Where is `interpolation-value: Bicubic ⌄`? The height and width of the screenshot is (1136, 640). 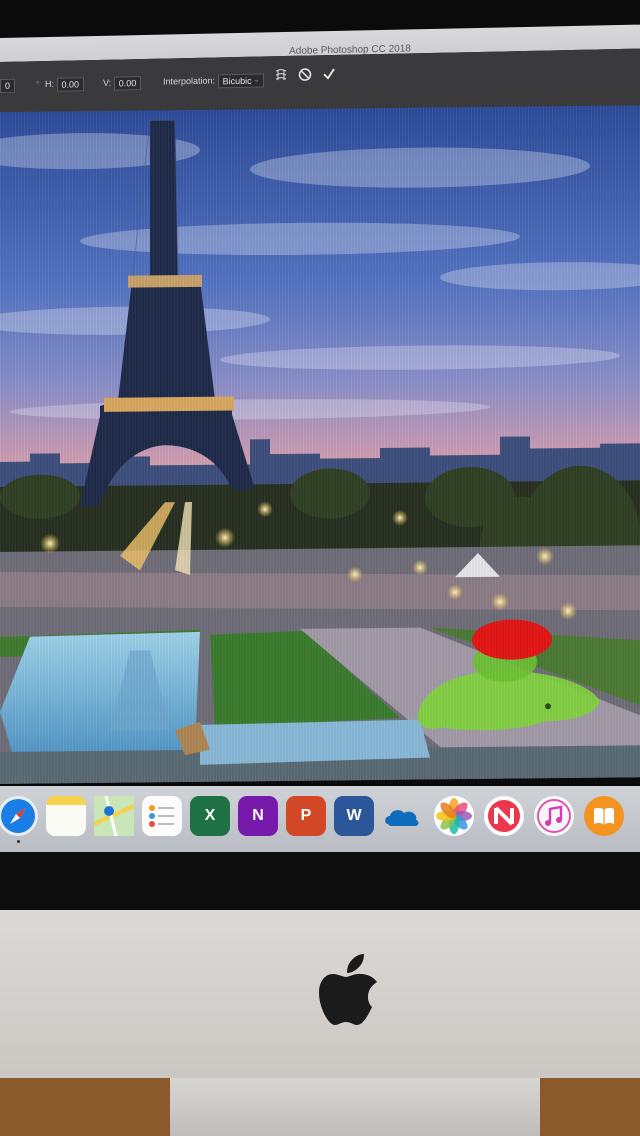 interpolation-value: Bicubic ⌄ is located at coordinates (241, 81).